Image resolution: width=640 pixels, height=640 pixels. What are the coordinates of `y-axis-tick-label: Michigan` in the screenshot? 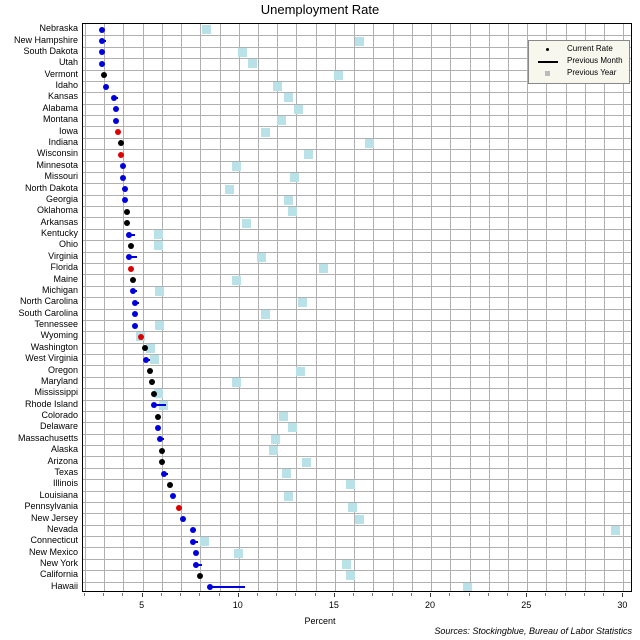 It's located at (59, 289).